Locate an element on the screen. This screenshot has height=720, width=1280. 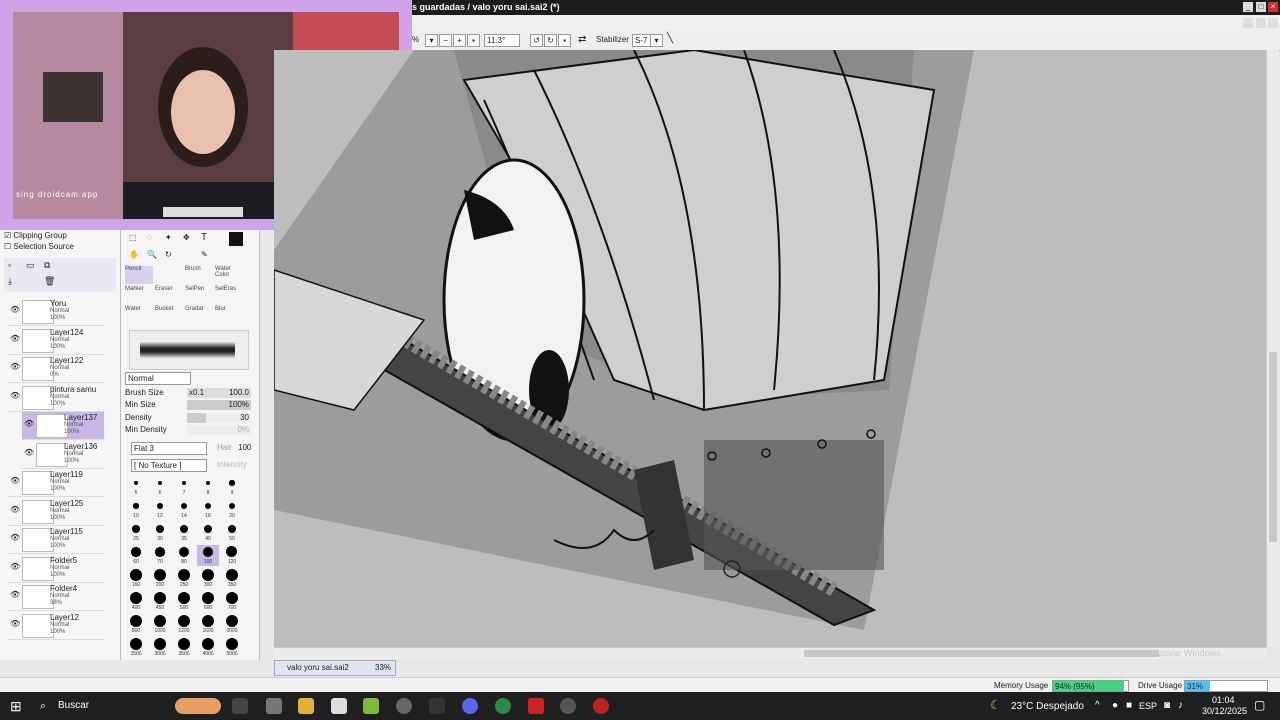
text-tool-icon: T is located at coordinates (204, 237).